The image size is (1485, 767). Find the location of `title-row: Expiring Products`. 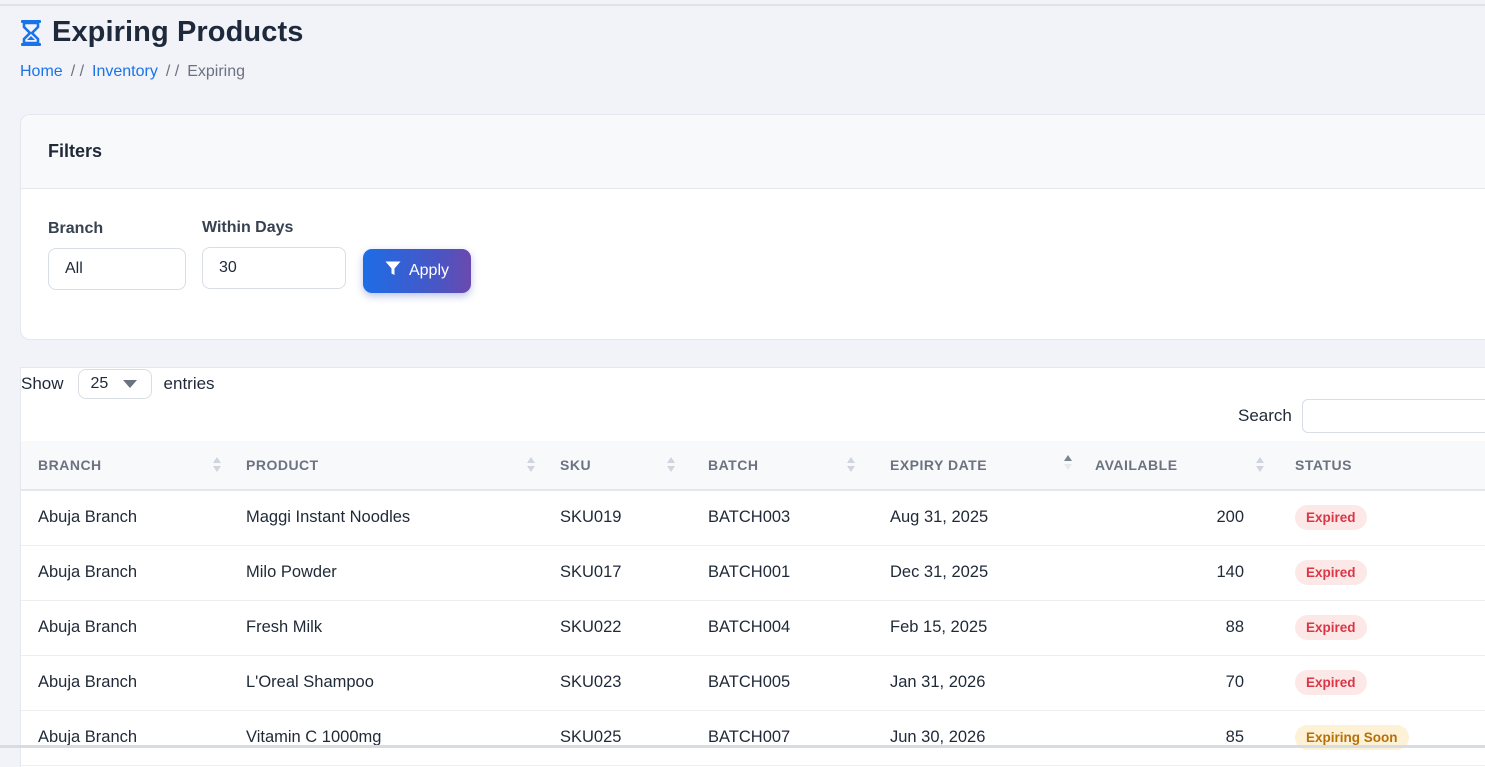

title-row: Expiring Products is located at coordinates (161, 32).